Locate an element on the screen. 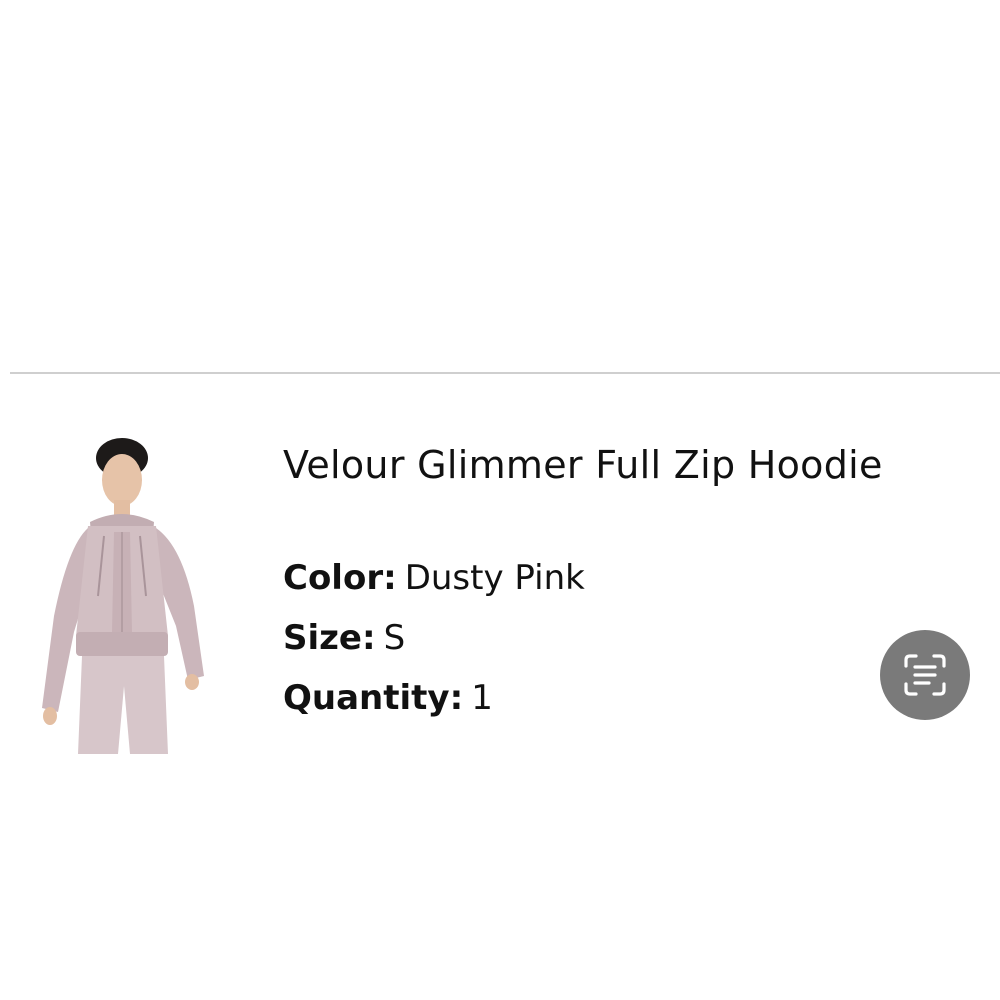  attribute-color: Color: Dusty Pink is located at coordinates (434, 578).